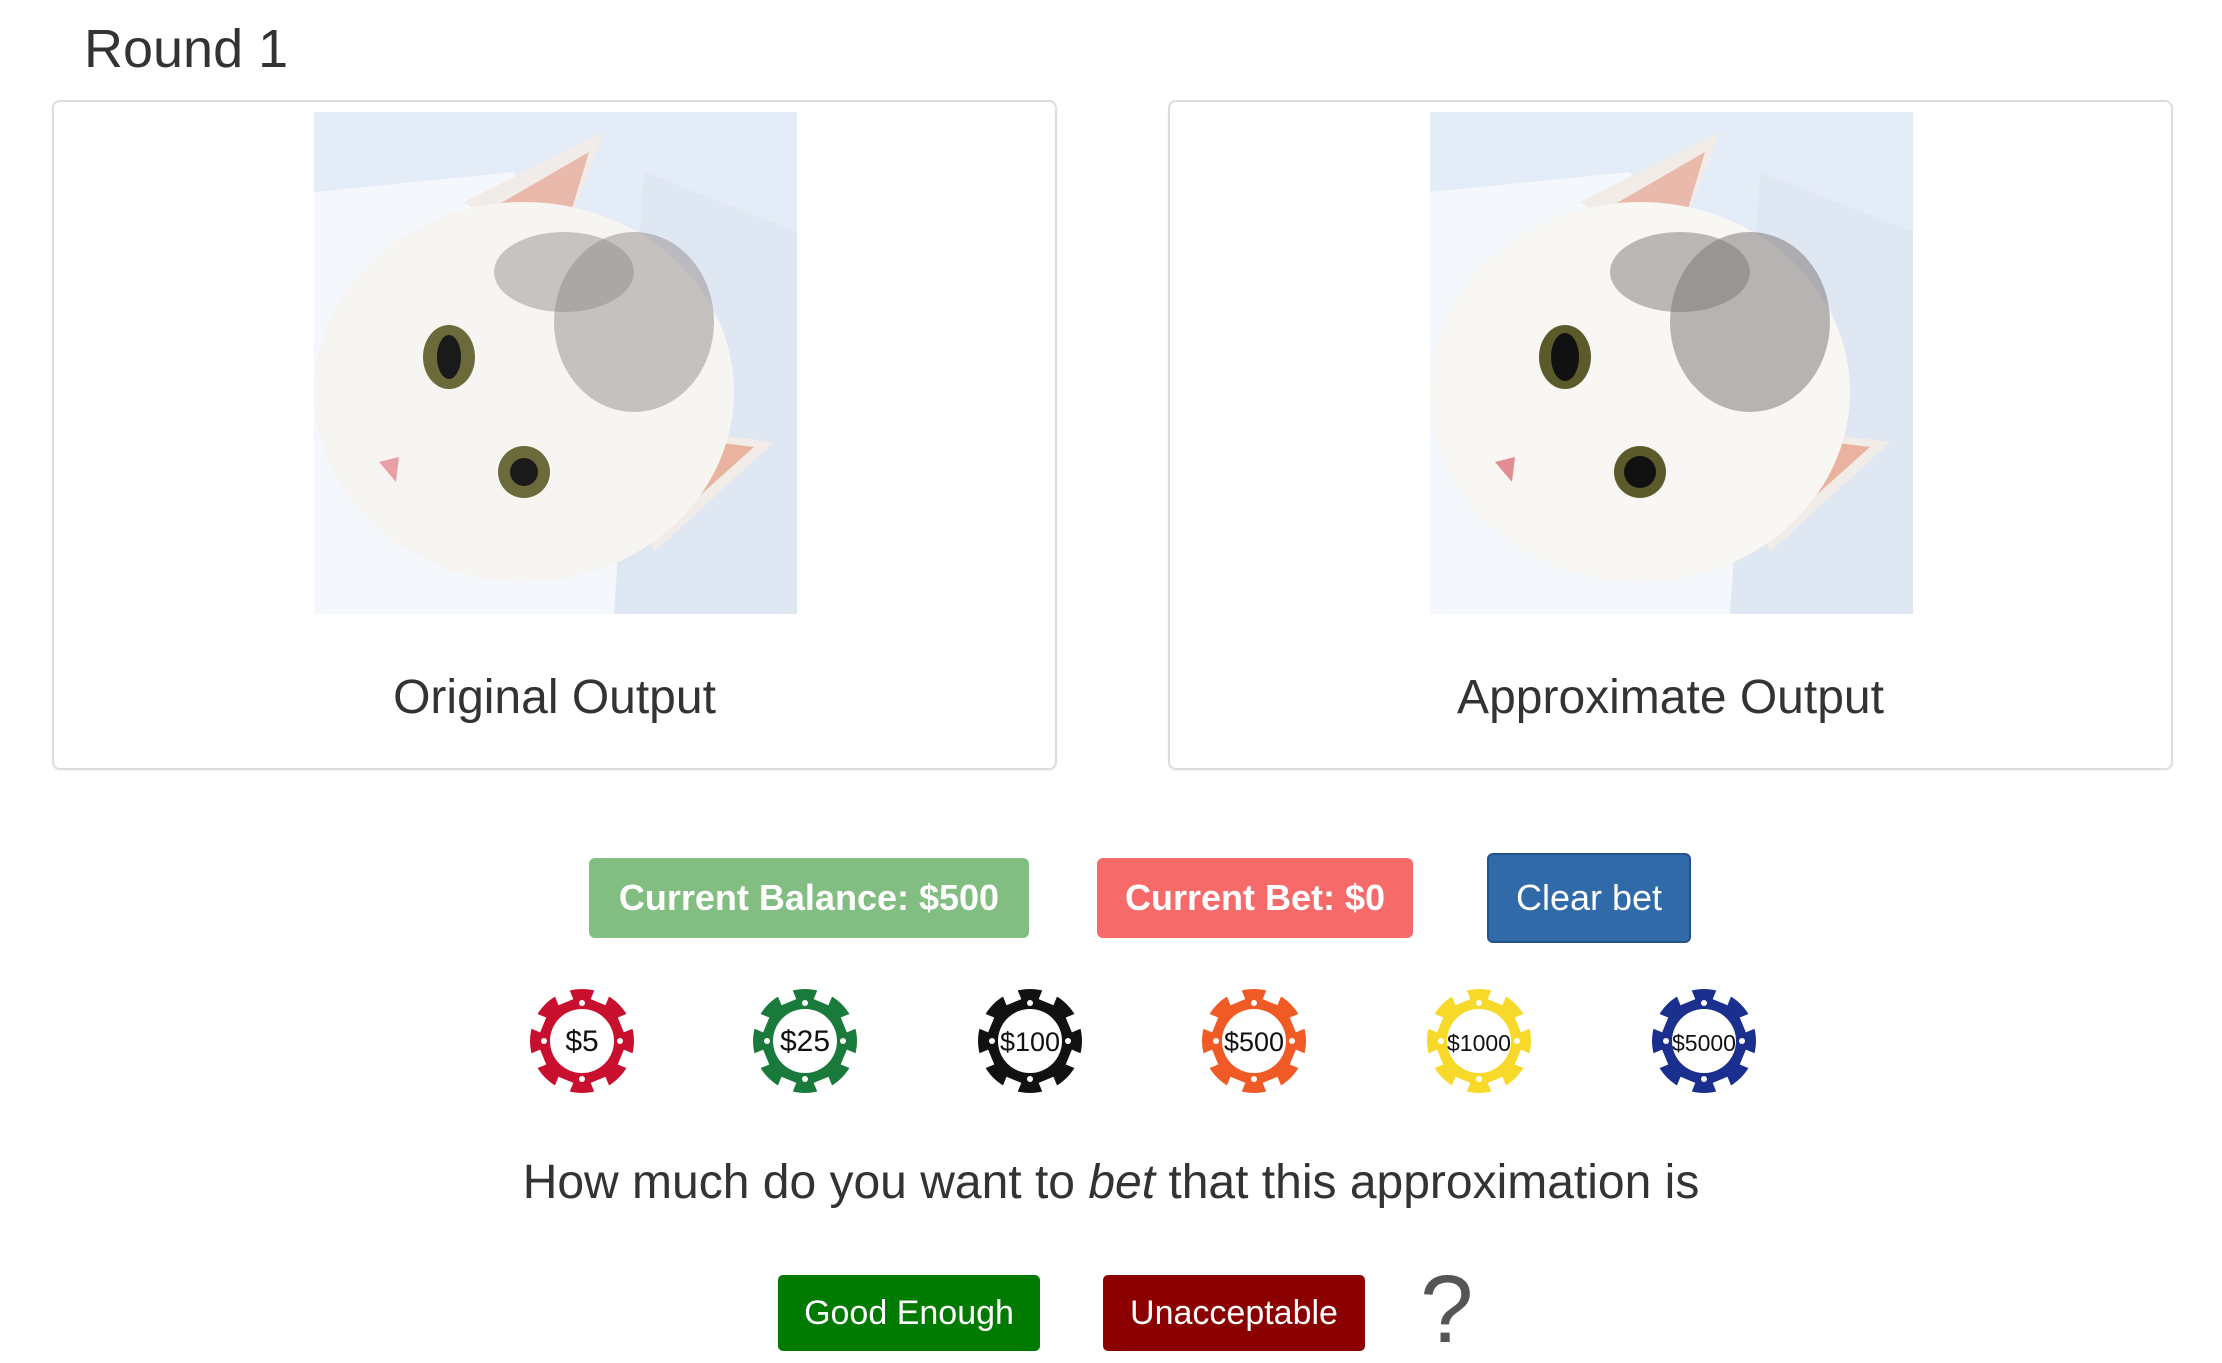 Image resolution: width=2222 pixels, height=1363 pixels. I want to click on chip-1000: $1000, so click(1479, 1041).